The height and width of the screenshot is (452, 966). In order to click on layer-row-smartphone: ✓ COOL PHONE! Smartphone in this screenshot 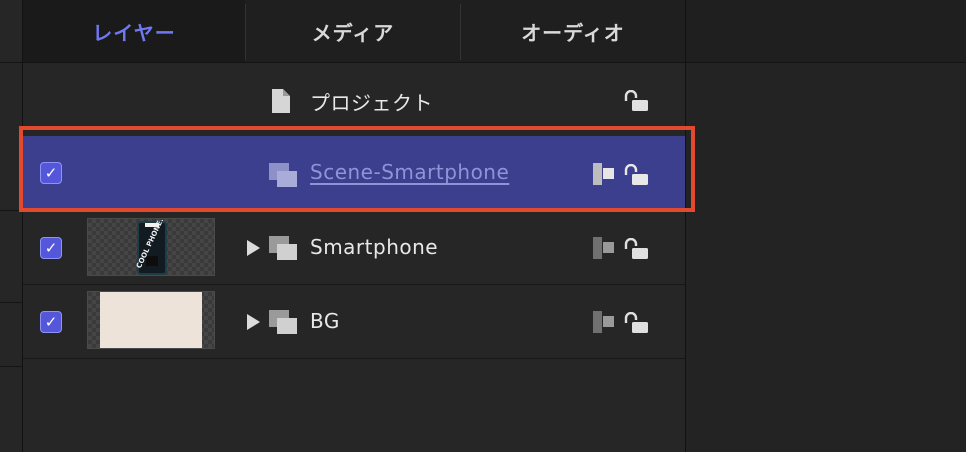, I will do `click(354, 247)`.